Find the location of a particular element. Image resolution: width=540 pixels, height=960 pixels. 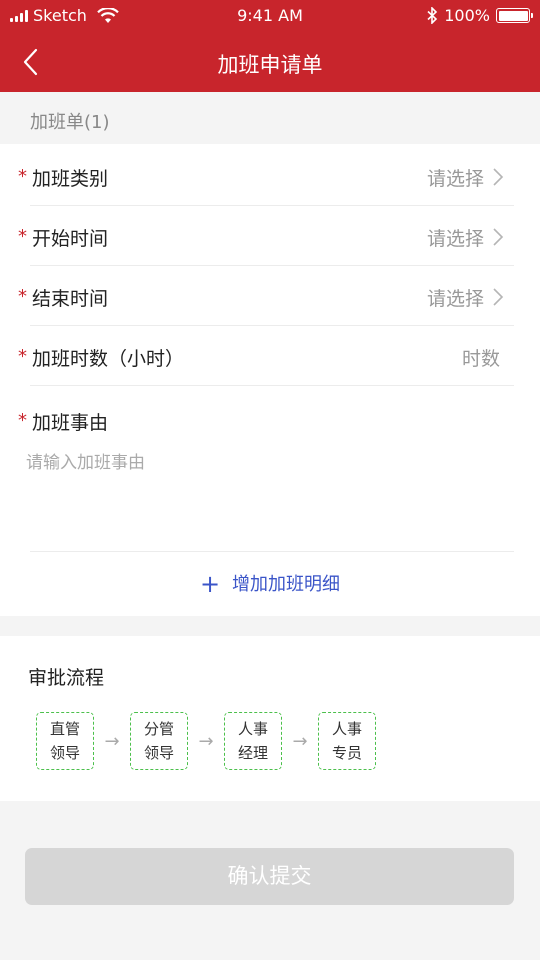

back-button is located at coordinates (32, 62).